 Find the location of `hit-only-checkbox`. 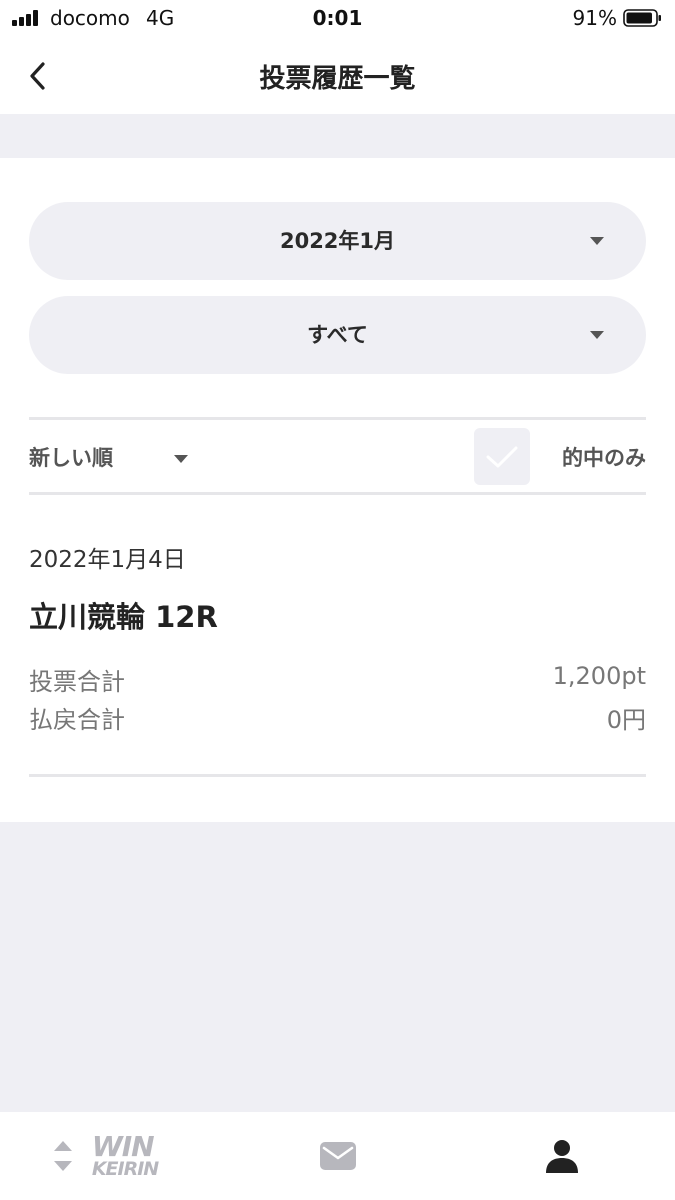

hit-only-checkbox is located at coordinates (502, 456).